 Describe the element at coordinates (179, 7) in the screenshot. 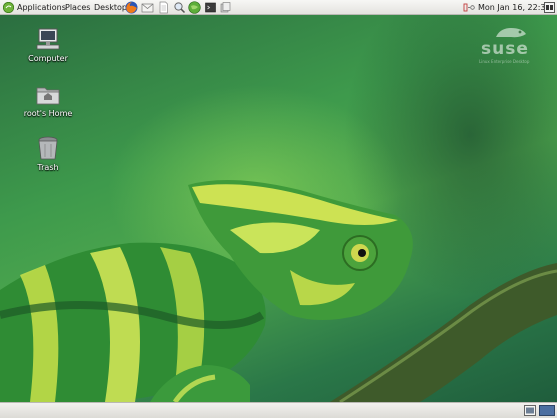

I see `search-icon` at that location.